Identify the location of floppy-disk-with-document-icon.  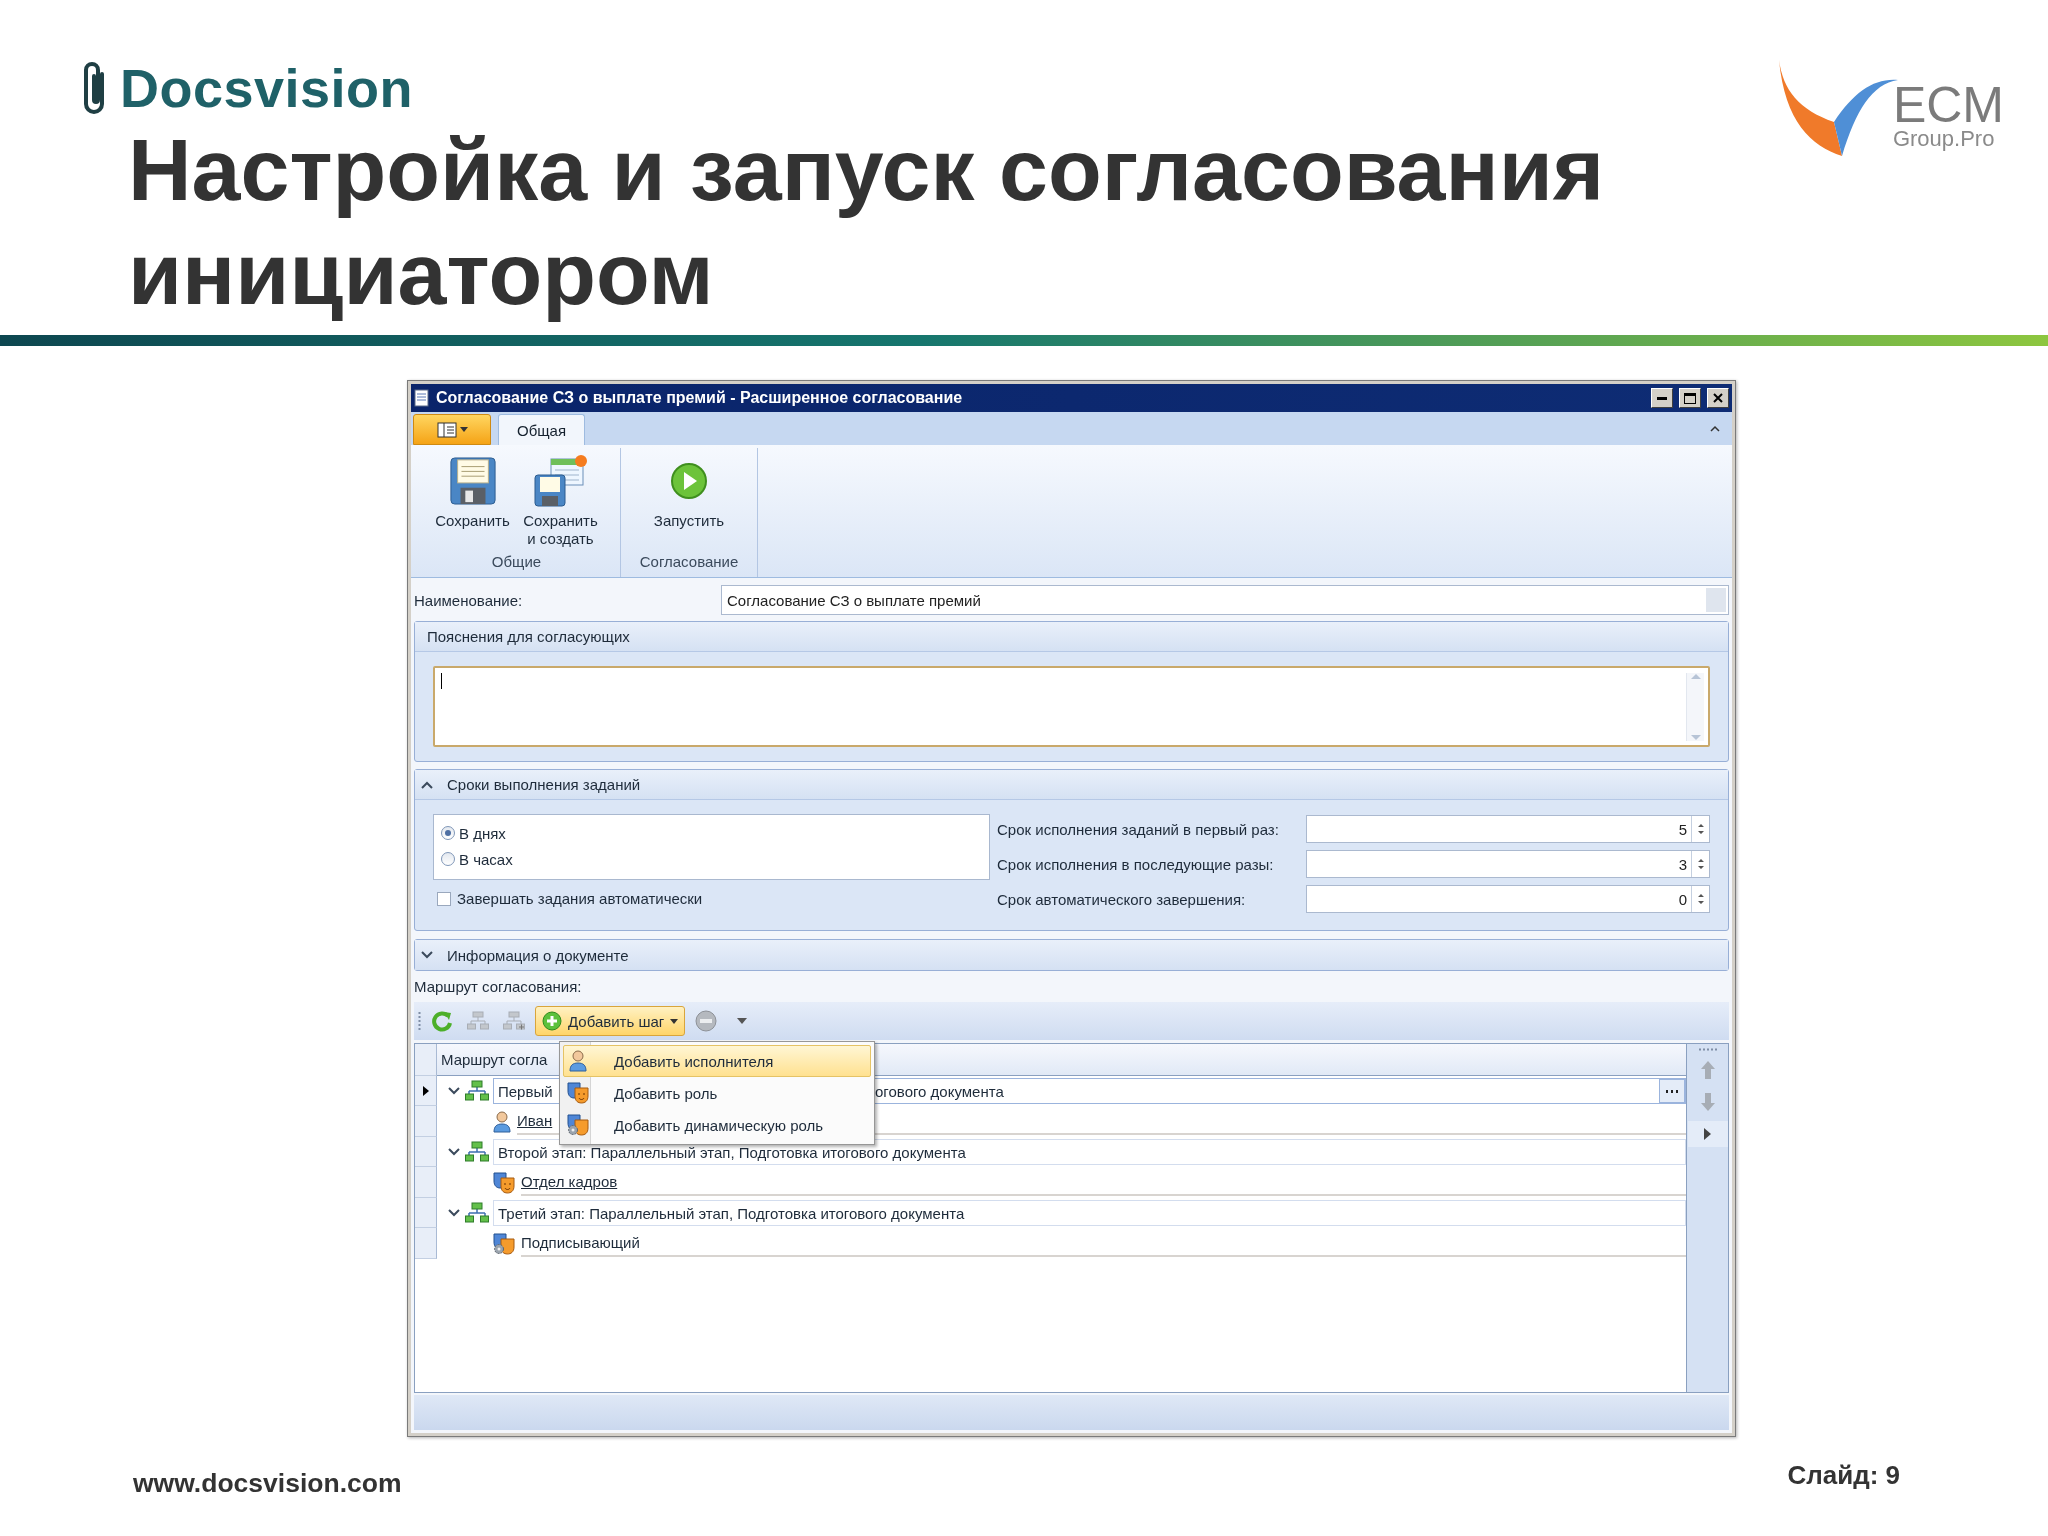
(560, 481).